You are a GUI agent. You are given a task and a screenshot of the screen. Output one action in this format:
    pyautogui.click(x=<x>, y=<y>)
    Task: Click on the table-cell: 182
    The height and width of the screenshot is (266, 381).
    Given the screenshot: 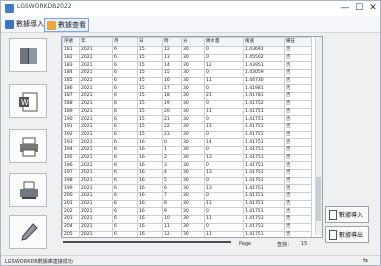 What is the action you would take?
    pyautogui.click(x=71, y=58)
    